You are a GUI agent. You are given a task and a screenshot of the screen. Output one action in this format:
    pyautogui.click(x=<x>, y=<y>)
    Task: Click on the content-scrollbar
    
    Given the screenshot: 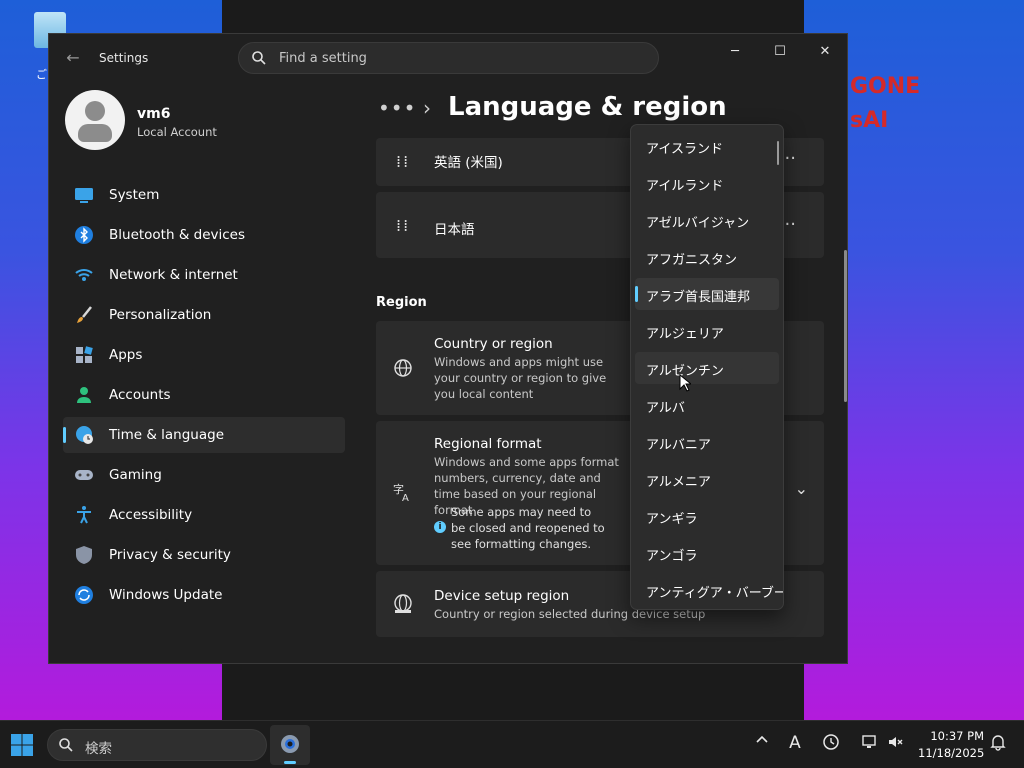 What is the action you would take?
    pyautogui.click(x=845, y=326)
    